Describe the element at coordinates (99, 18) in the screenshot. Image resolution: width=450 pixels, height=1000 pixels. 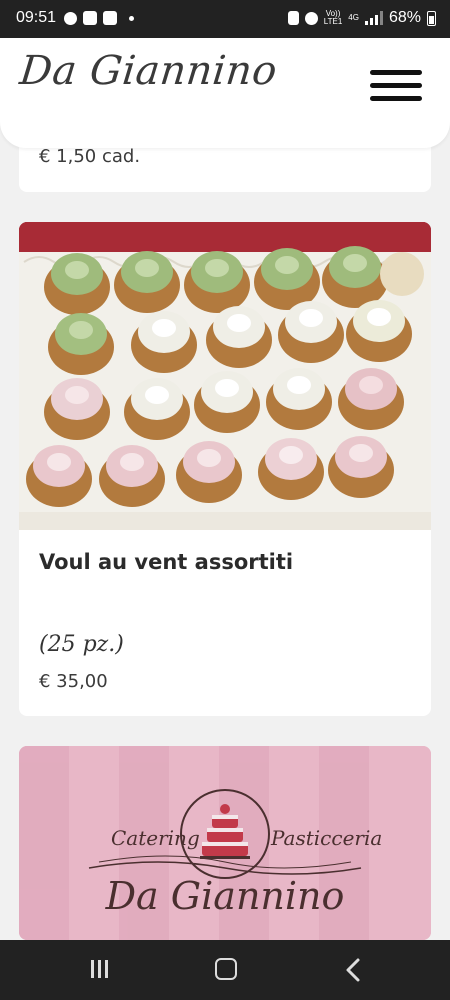
I see `notification-icons` at that location.